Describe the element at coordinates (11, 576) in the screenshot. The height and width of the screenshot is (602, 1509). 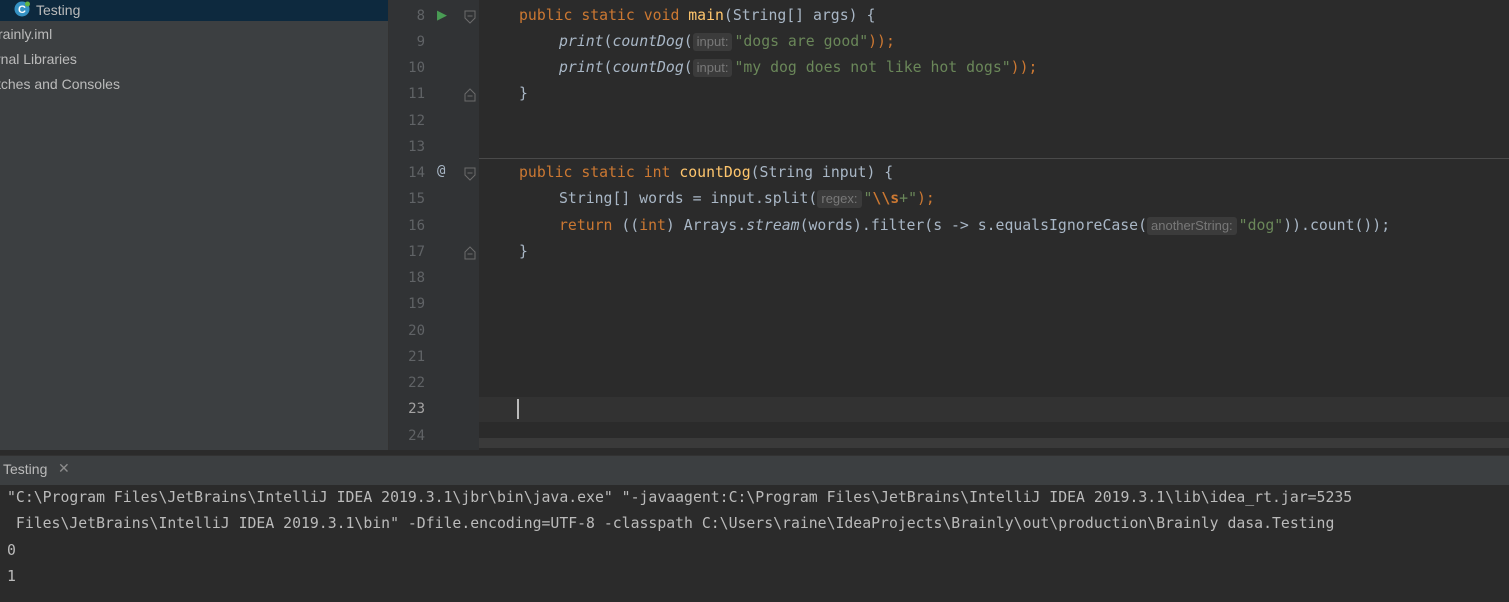
I see `console-line: 1` at that location.